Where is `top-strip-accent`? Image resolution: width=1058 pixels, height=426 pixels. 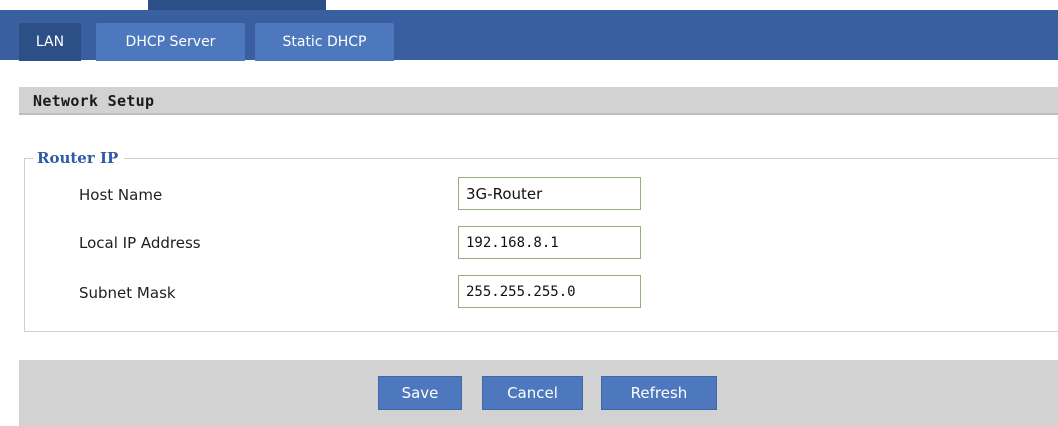 top-strip-accent is located at coordinates (237, 5).